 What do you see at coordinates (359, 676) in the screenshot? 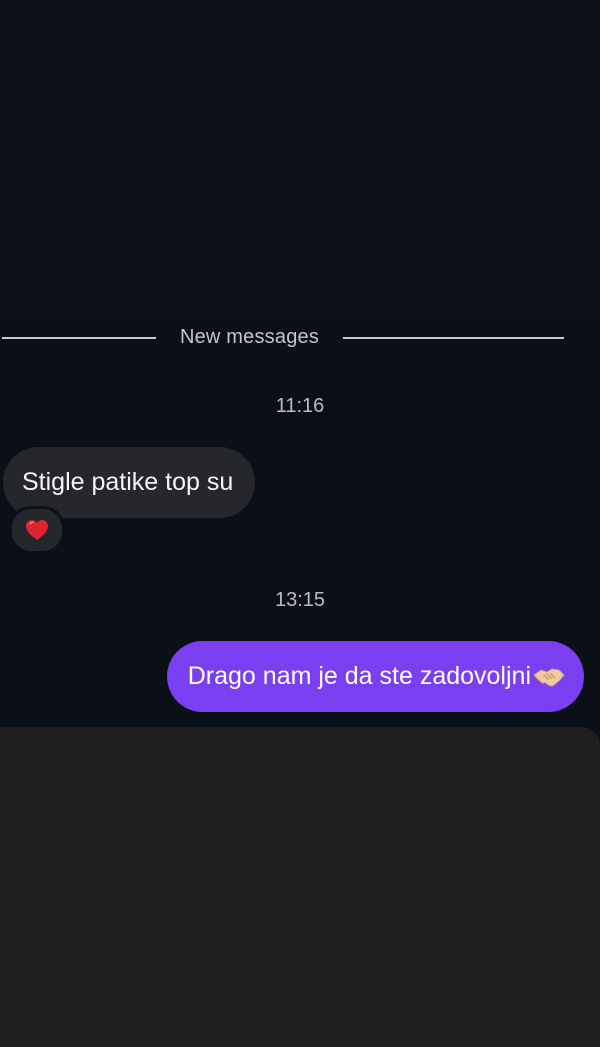
I see `message-text: Drago nam je da ste zadovoljni` at bounding box center [359, 676].